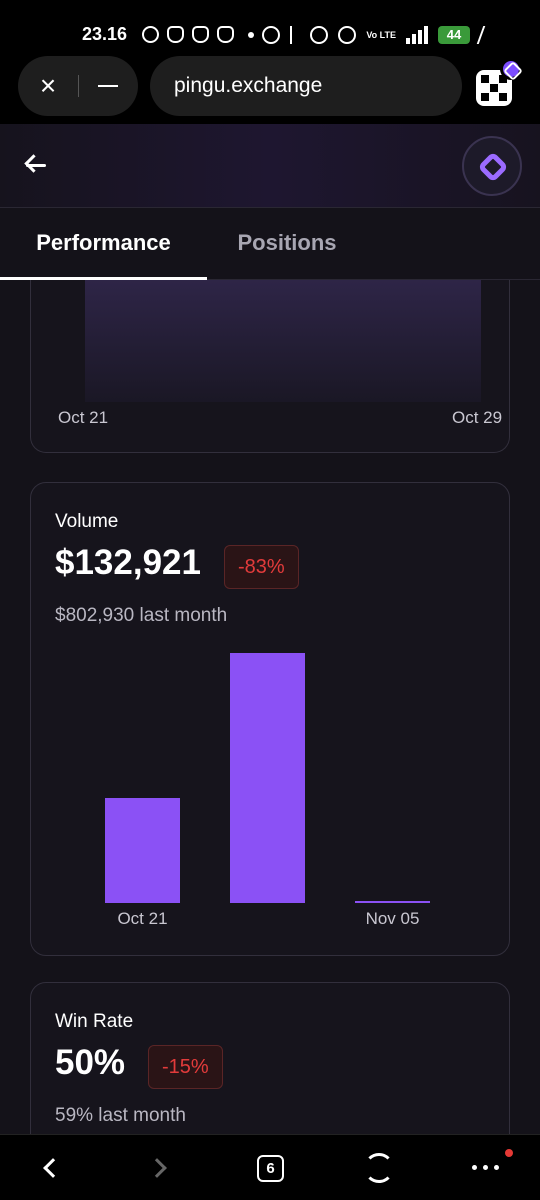 This screenshot has width=540, height=1200. What do you see at coordinates (381, 34) in the screenshot?
I see `network-type: Vo LTE` at bounding box center [381, 34].